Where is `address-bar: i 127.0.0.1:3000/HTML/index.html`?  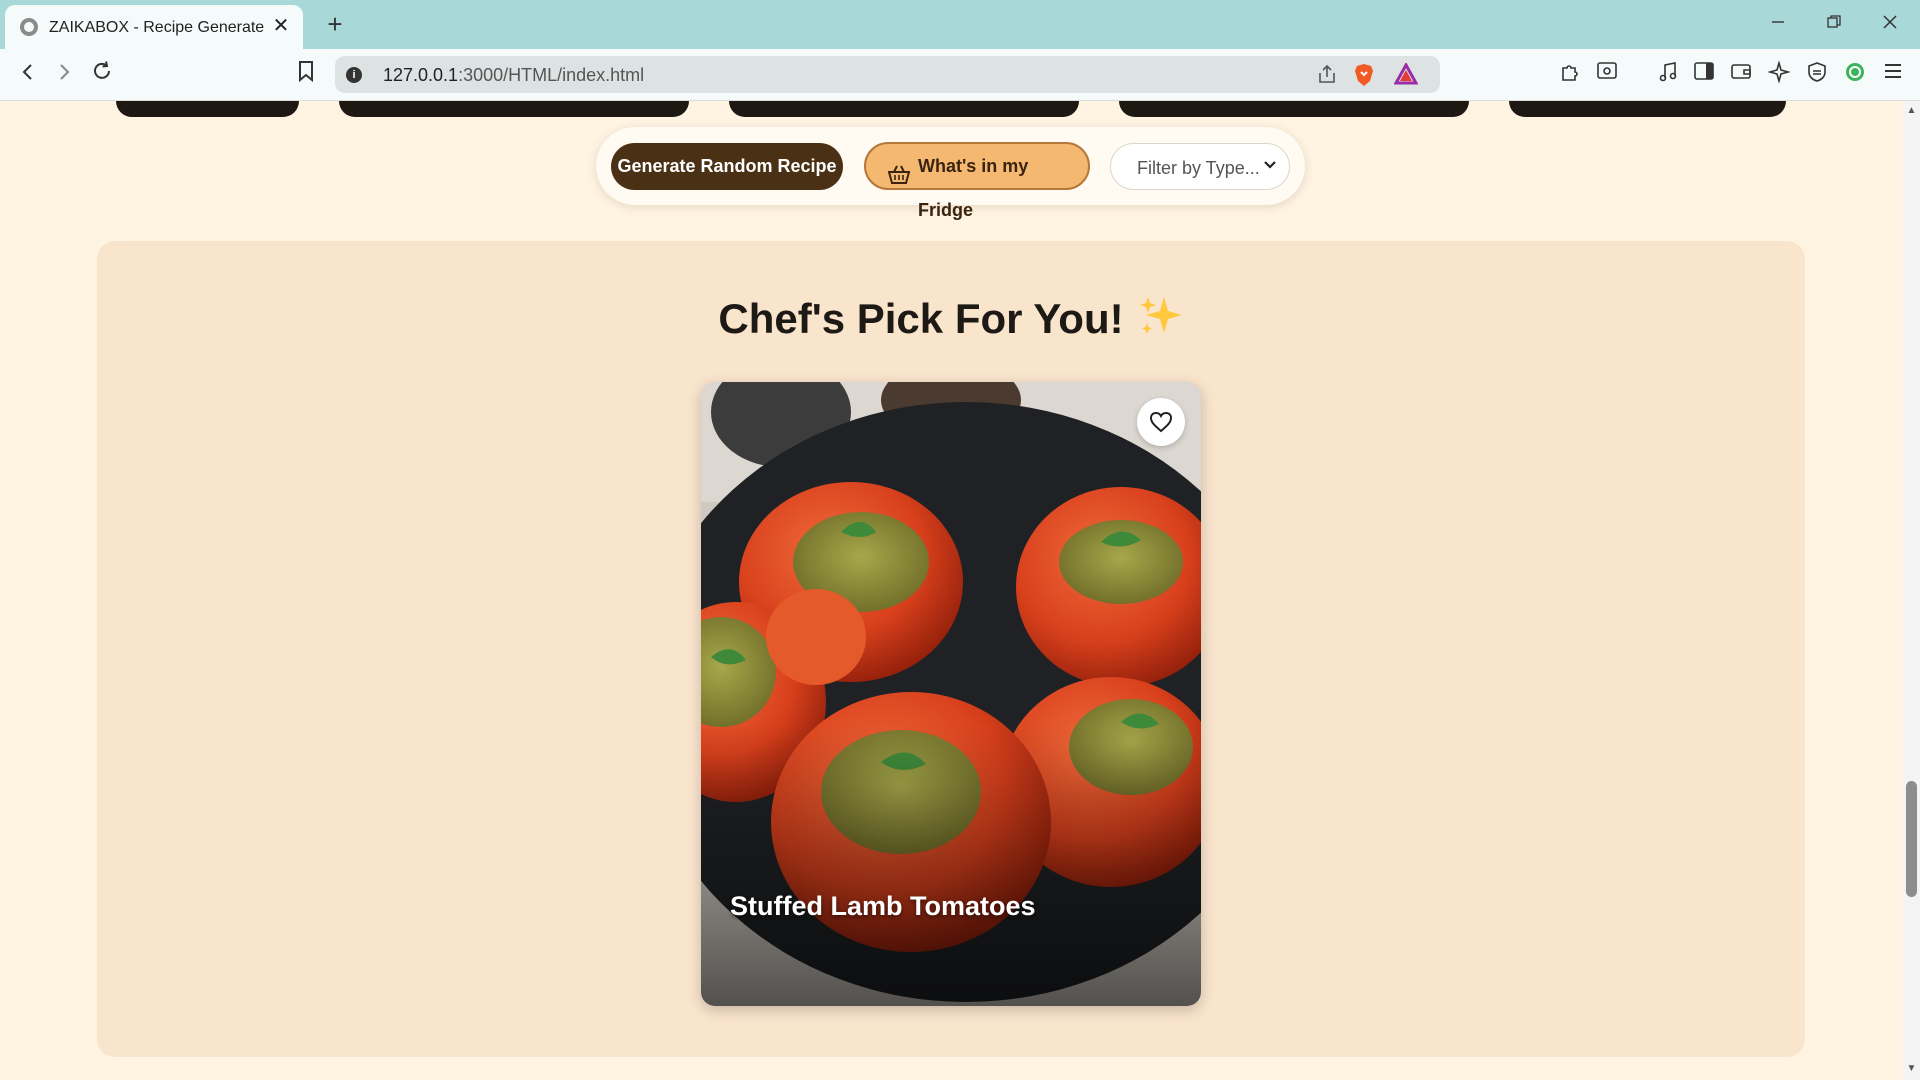
address-bar: i 127.0.0.1:3000/HTML/index.html is located at coordinates (887, 74).